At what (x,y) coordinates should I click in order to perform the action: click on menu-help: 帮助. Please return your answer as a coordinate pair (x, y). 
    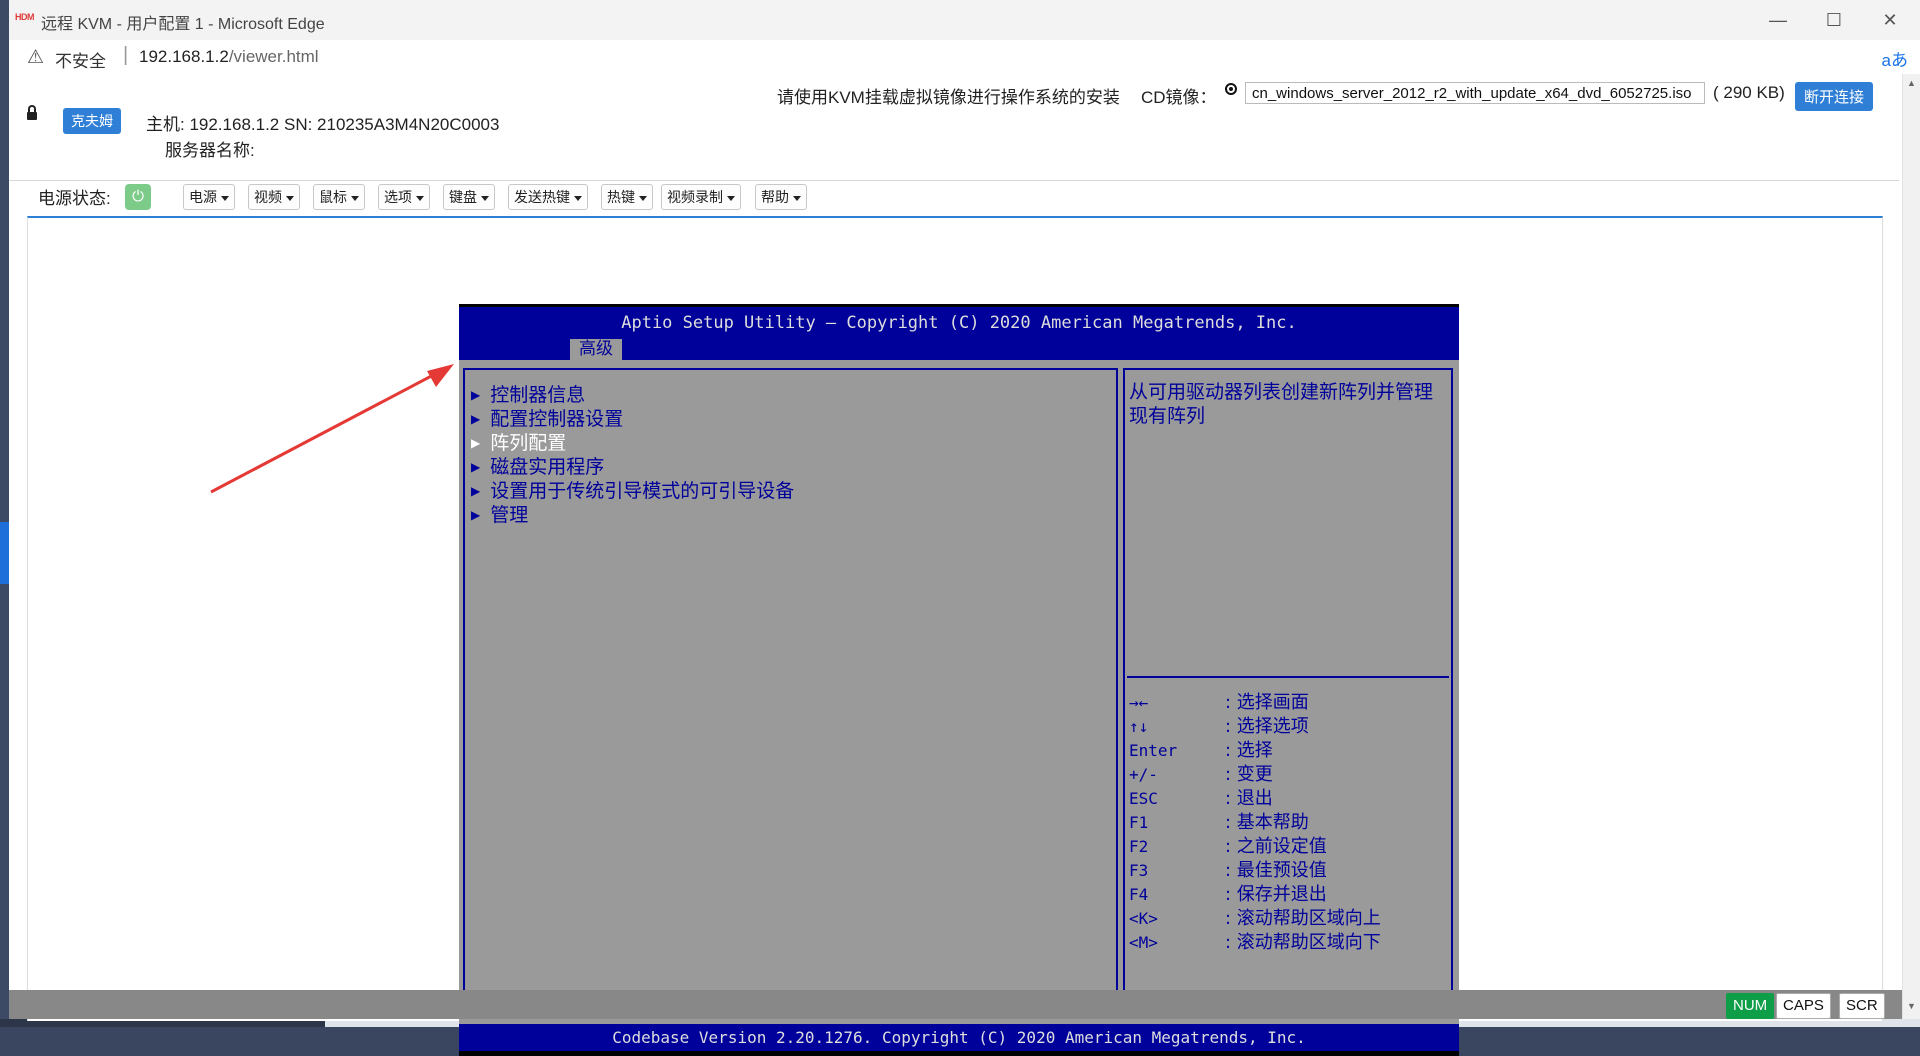
    Looking at the image, I should click on (781, 197).